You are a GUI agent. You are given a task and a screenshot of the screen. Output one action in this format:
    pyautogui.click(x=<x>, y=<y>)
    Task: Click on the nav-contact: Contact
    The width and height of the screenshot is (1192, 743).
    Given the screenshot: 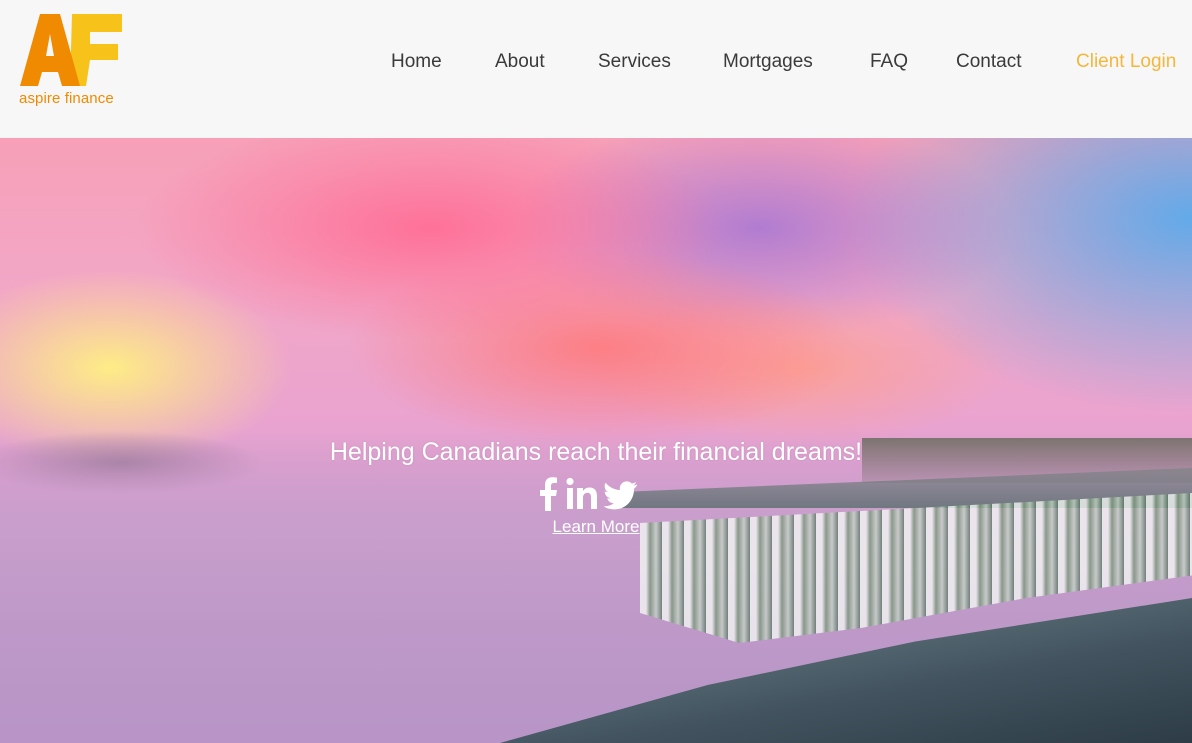 What is the action you would take?
    pyautogui.click(x=988, y=62)
    